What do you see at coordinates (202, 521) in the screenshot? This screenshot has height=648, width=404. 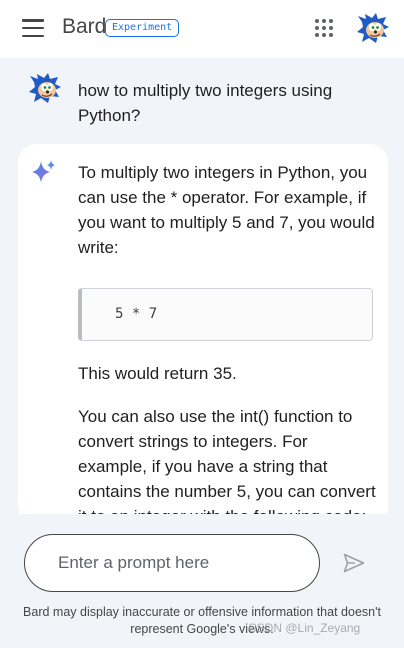 I see `scroll-fade` at bounding box center [202, 521].